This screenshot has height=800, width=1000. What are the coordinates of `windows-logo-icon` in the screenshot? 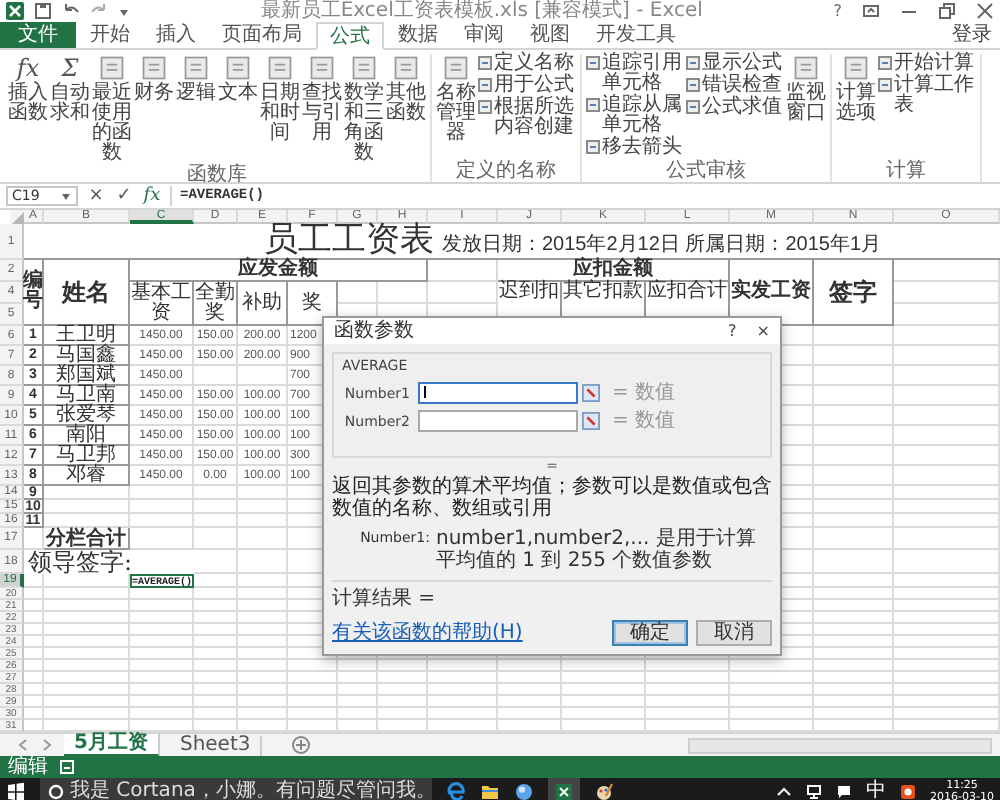 It's located at (16, 791).